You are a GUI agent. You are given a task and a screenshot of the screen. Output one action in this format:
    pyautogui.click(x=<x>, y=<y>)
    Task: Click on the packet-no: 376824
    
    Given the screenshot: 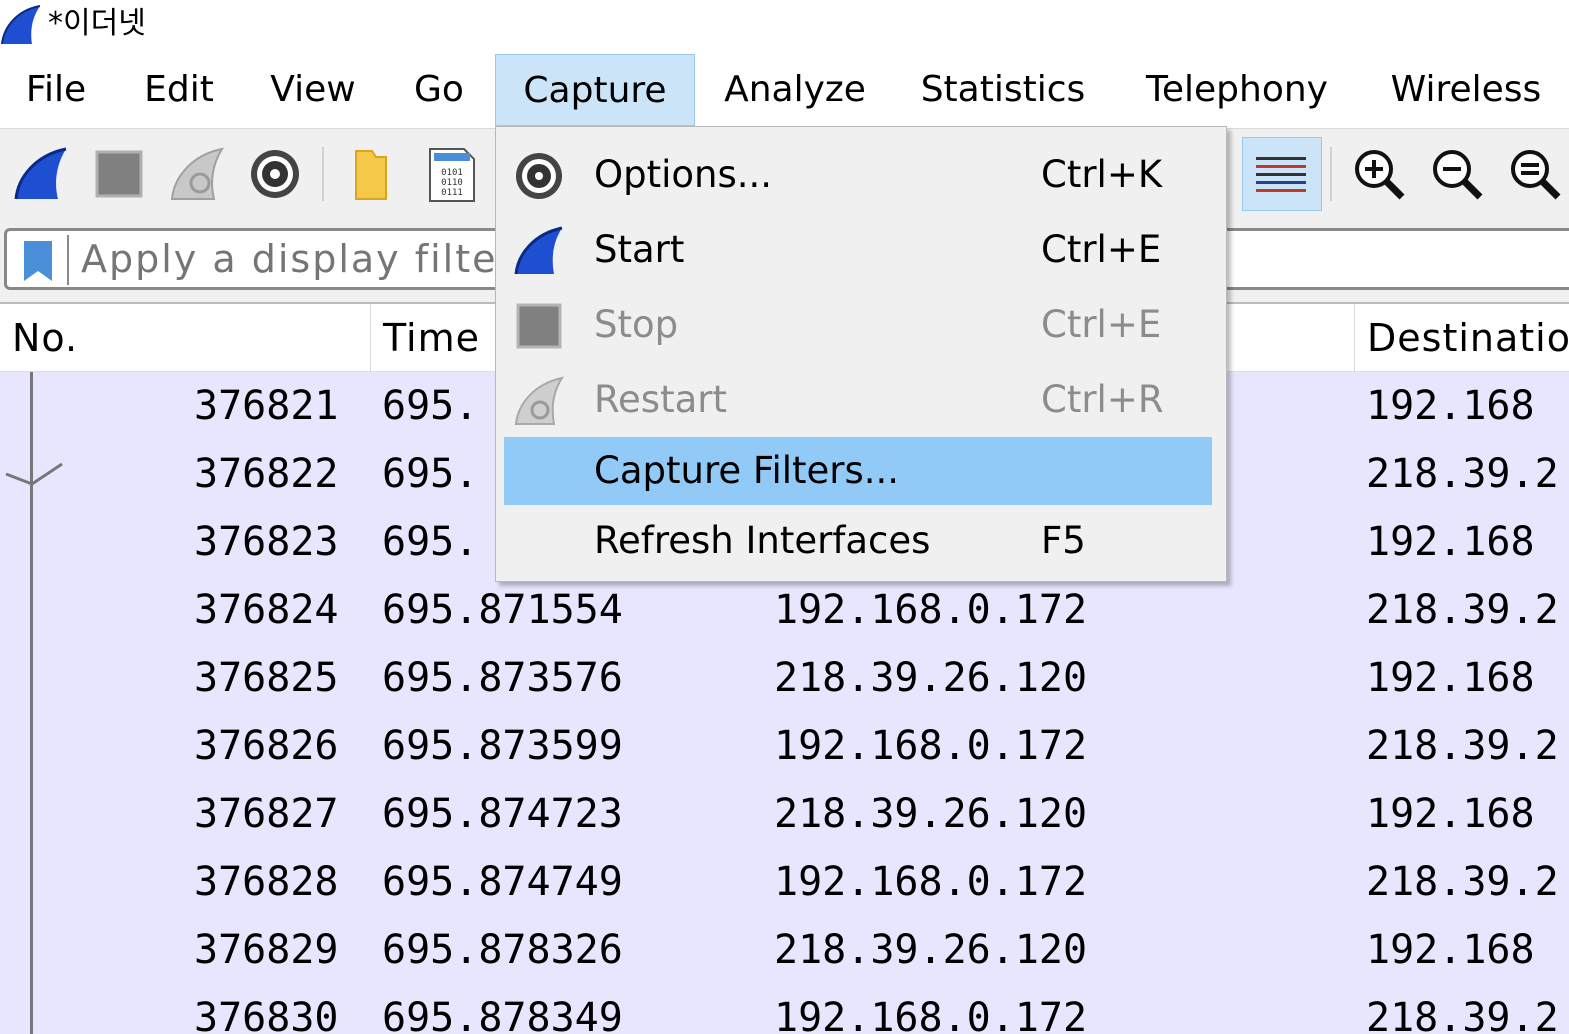 What is the action you would take?
    pyautogui.click(x=266, y=610)
    